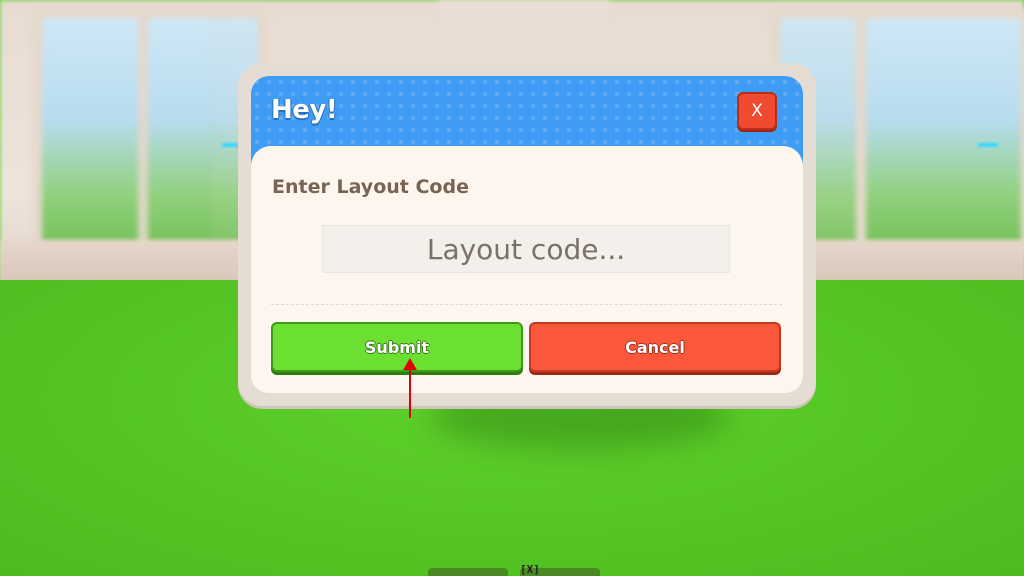  Describe the element at coordinates (988, 145) in the screenshot. I see `right-glow-marker` at that location.